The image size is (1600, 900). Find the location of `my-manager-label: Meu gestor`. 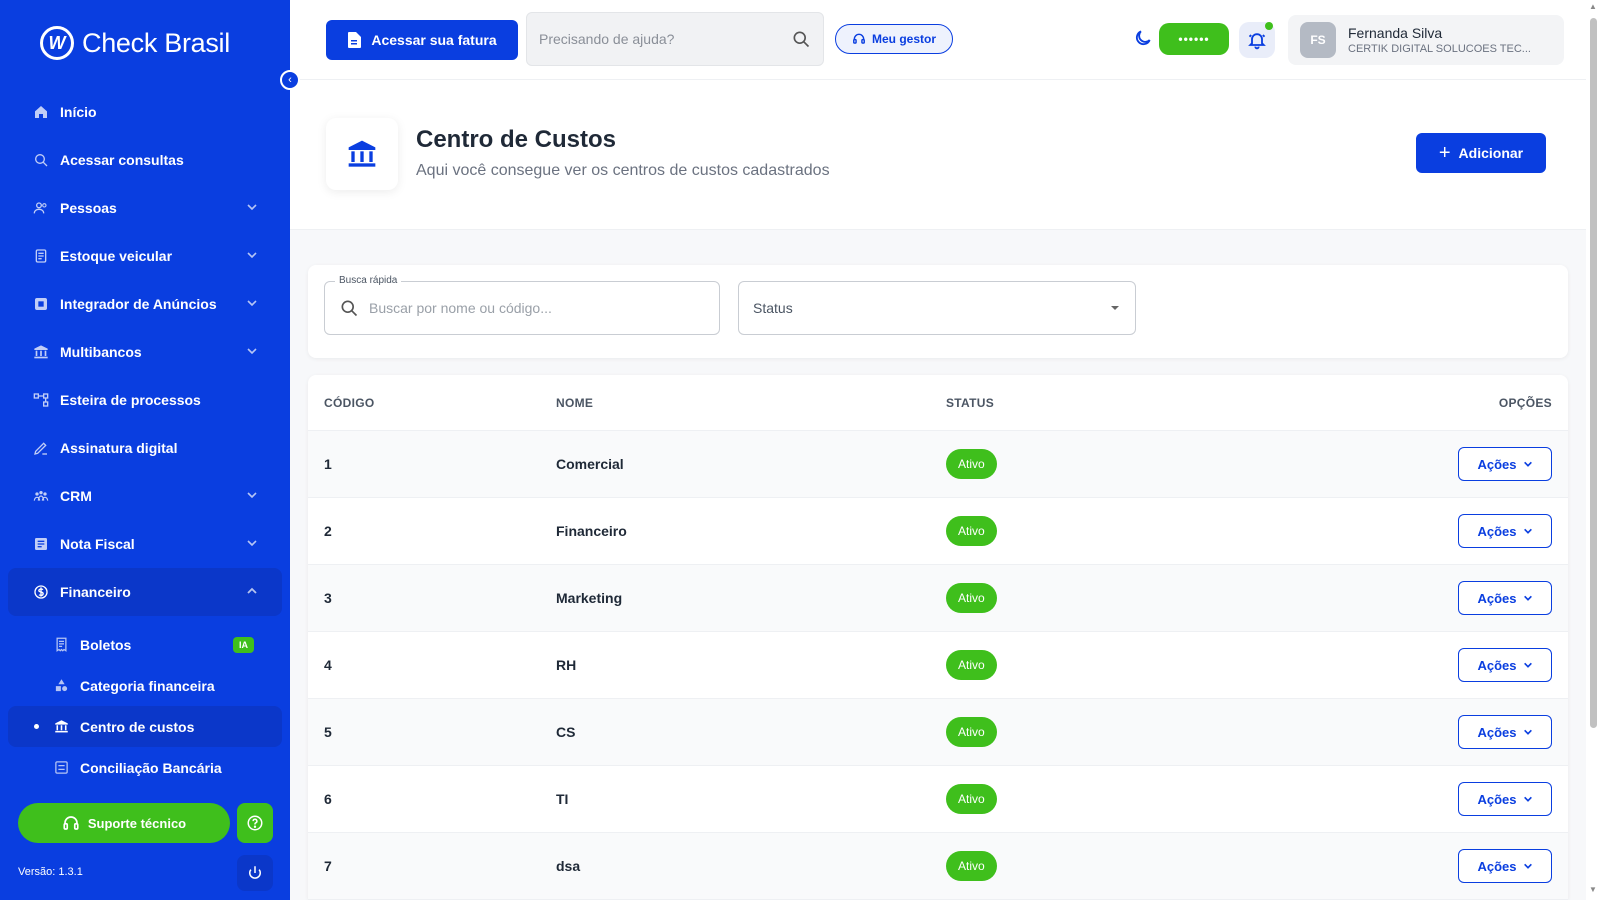

my-manager-label: Meu gestor is located at coordinates (903, 39).